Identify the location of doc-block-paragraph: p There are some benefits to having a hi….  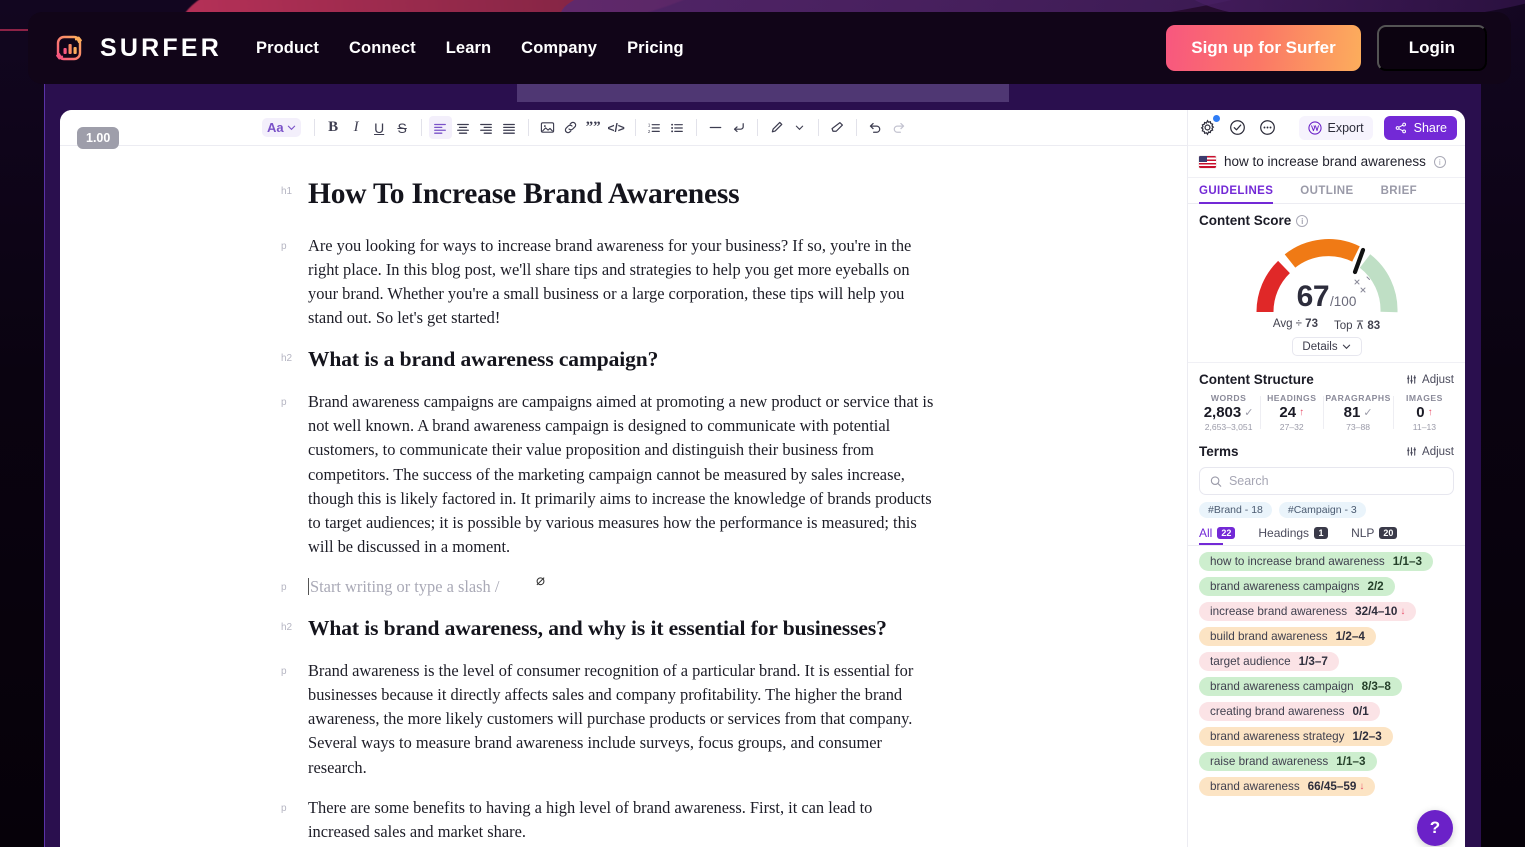
(609, 820).